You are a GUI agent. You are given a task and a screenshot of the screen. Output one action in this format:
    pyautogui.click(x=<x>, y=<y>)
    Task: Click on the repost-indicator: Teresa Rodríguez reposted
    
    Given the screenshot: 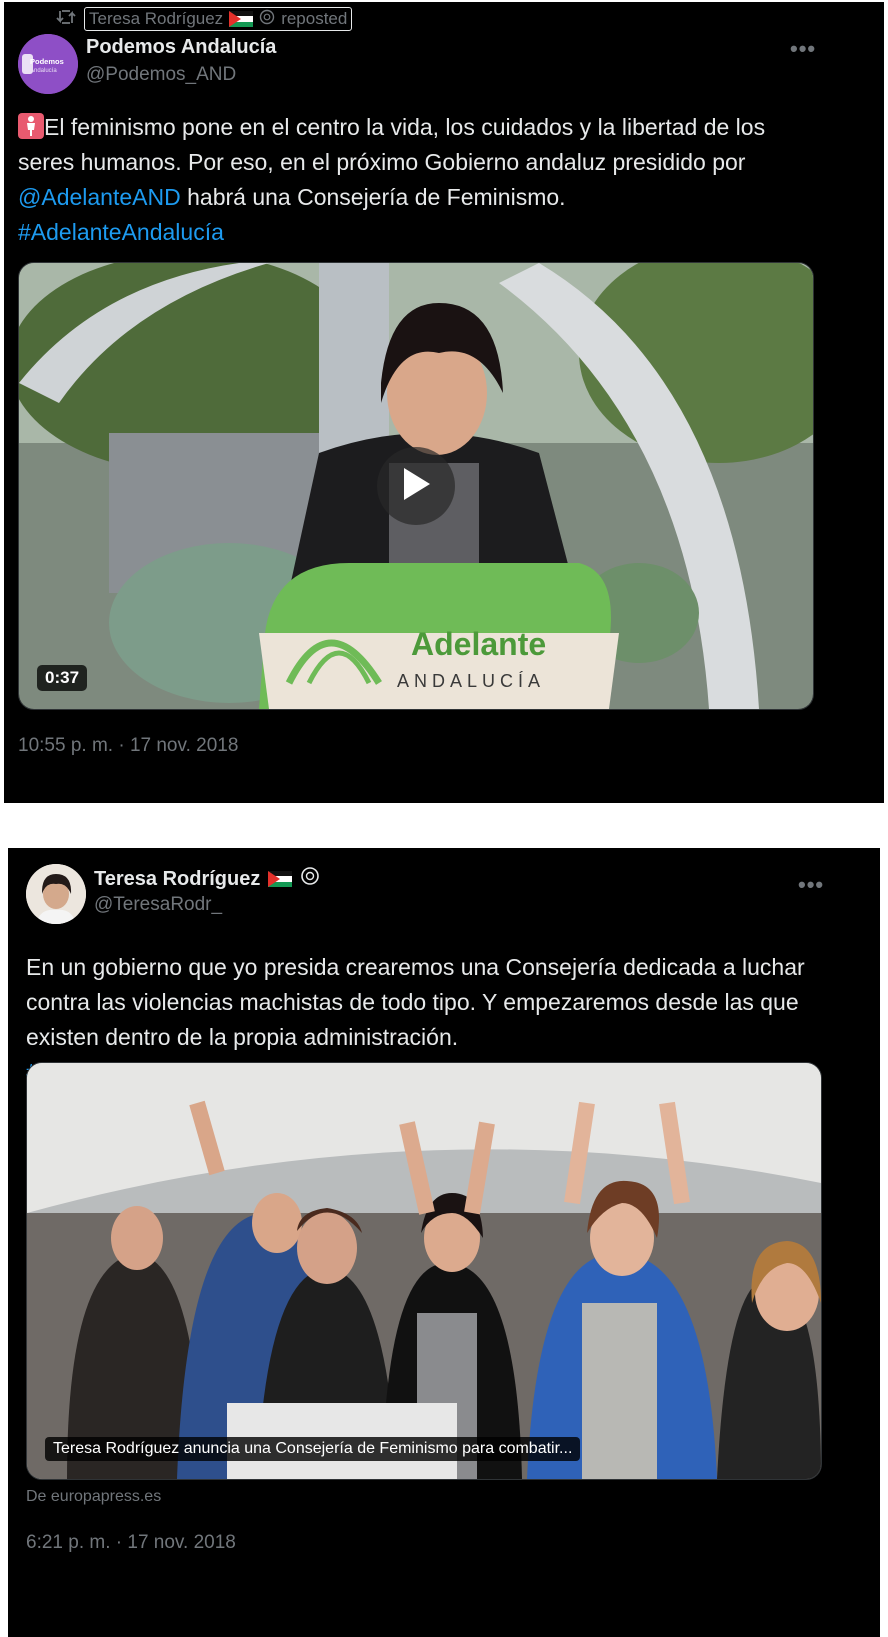 What is the action you would take?
    pyautogui.click(x=204, y=19)
    